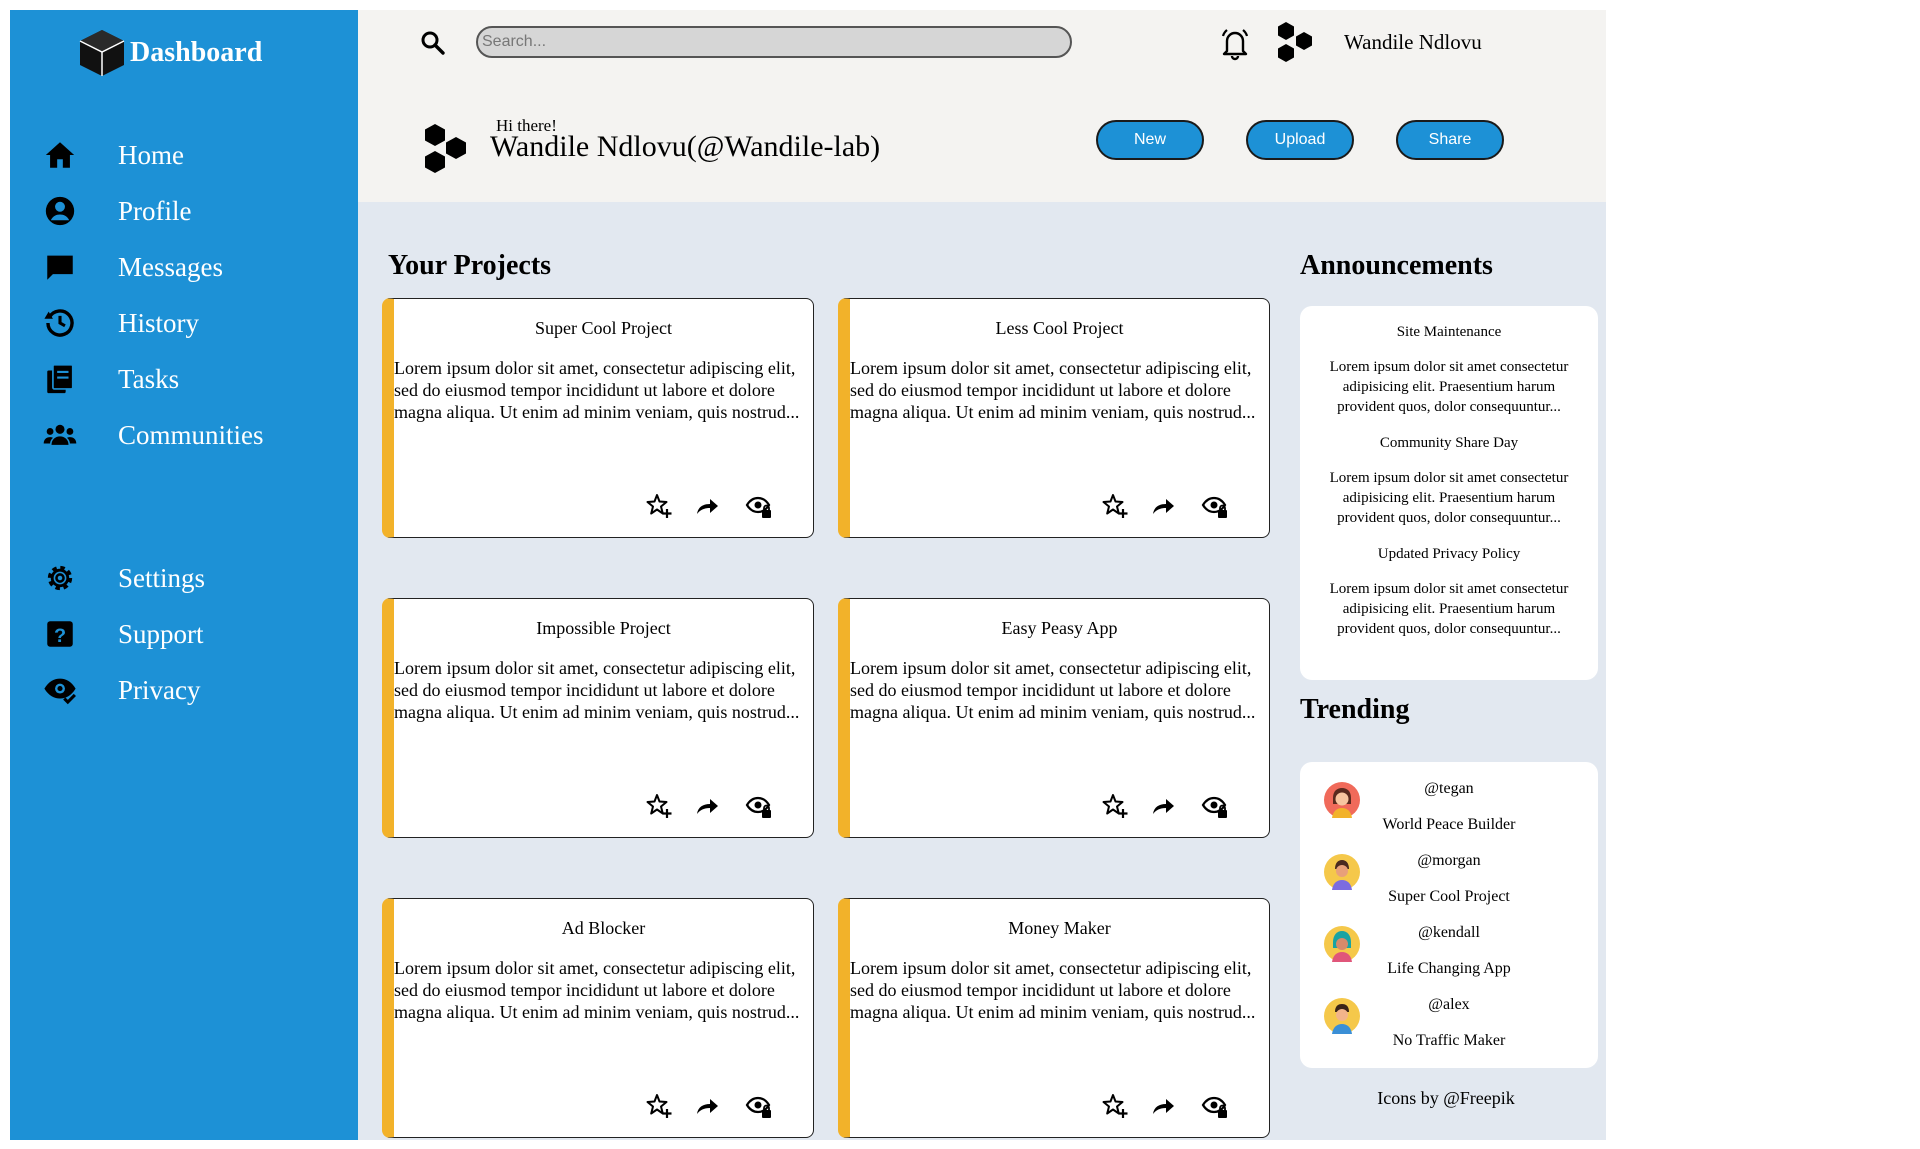  Describe the element at coordinates (170, 266) in the screenshot. I see `sidebar-item-label: Messages` at that location.